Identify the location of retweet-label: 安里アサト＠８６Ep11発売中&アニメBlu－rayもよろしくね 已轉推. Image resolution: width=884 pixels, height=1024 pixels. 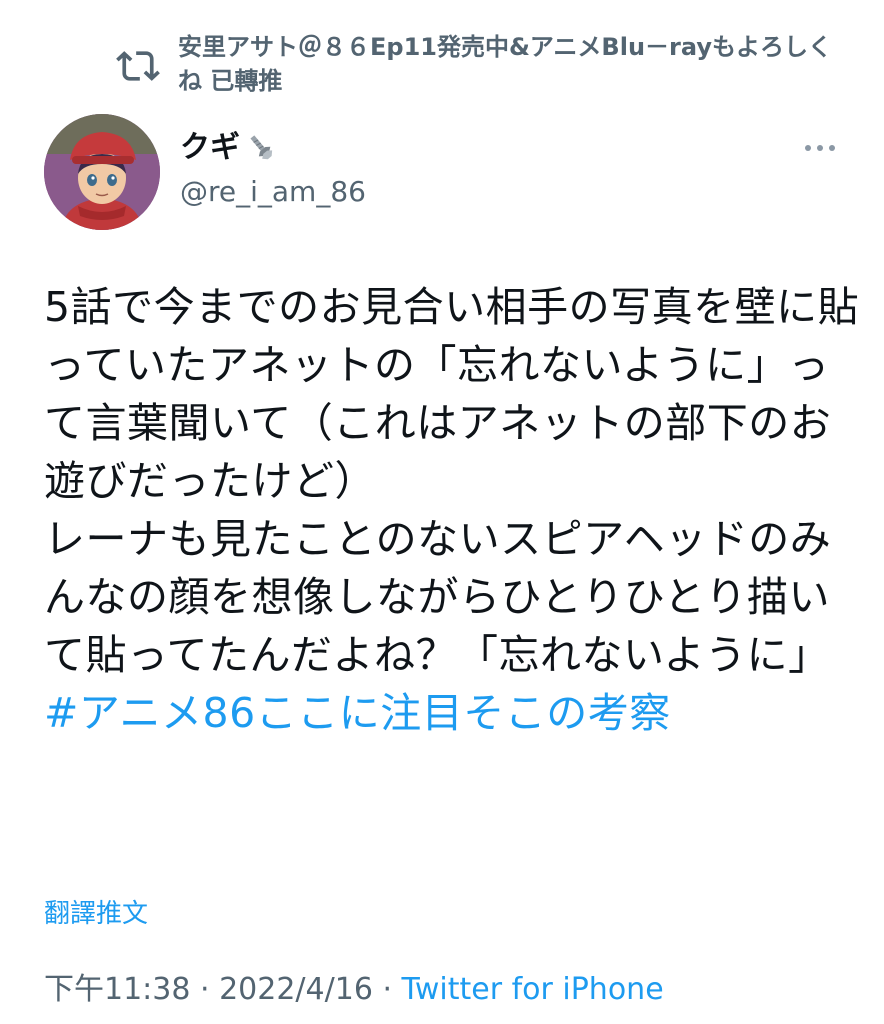
(505, 64).